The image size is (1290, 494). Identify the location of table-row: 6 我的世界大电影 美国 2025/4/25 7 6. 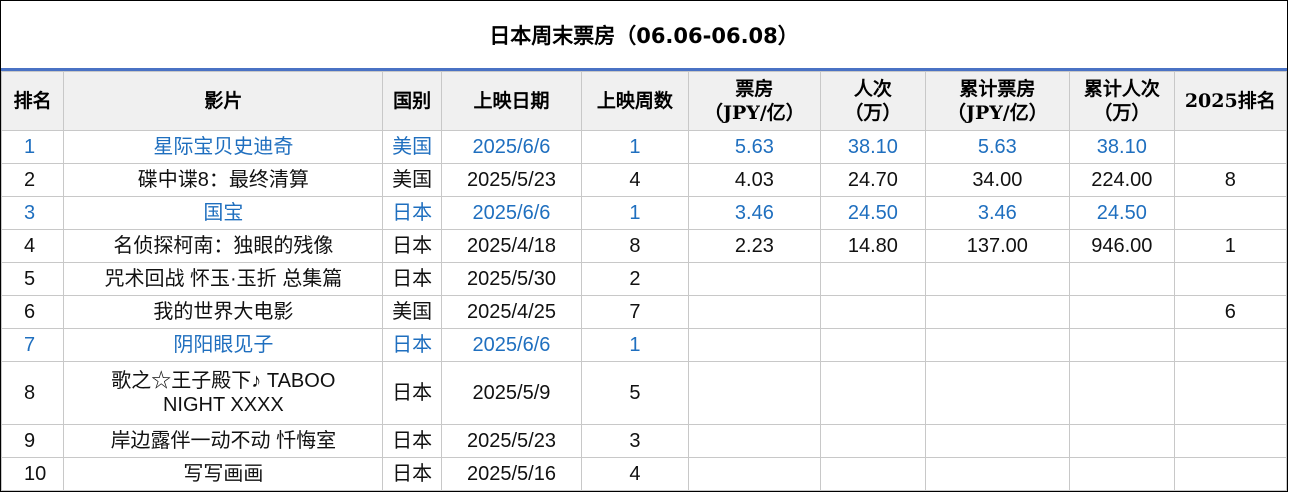
(644, 312).